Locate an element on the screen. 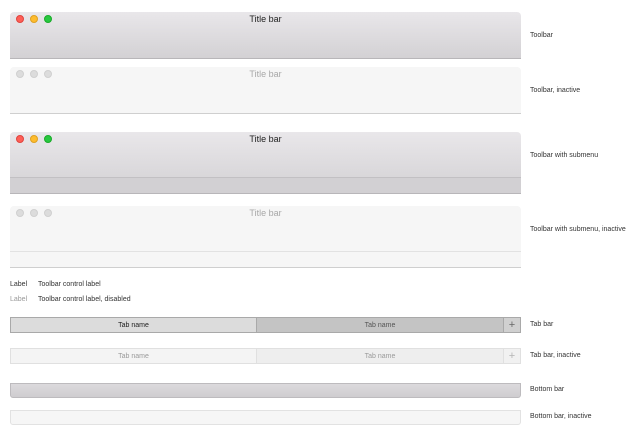 This screenshot has height=436, width=640. control-label-disabled-caption: Toolbar control label, disabled is located at coordinates (84, 299).